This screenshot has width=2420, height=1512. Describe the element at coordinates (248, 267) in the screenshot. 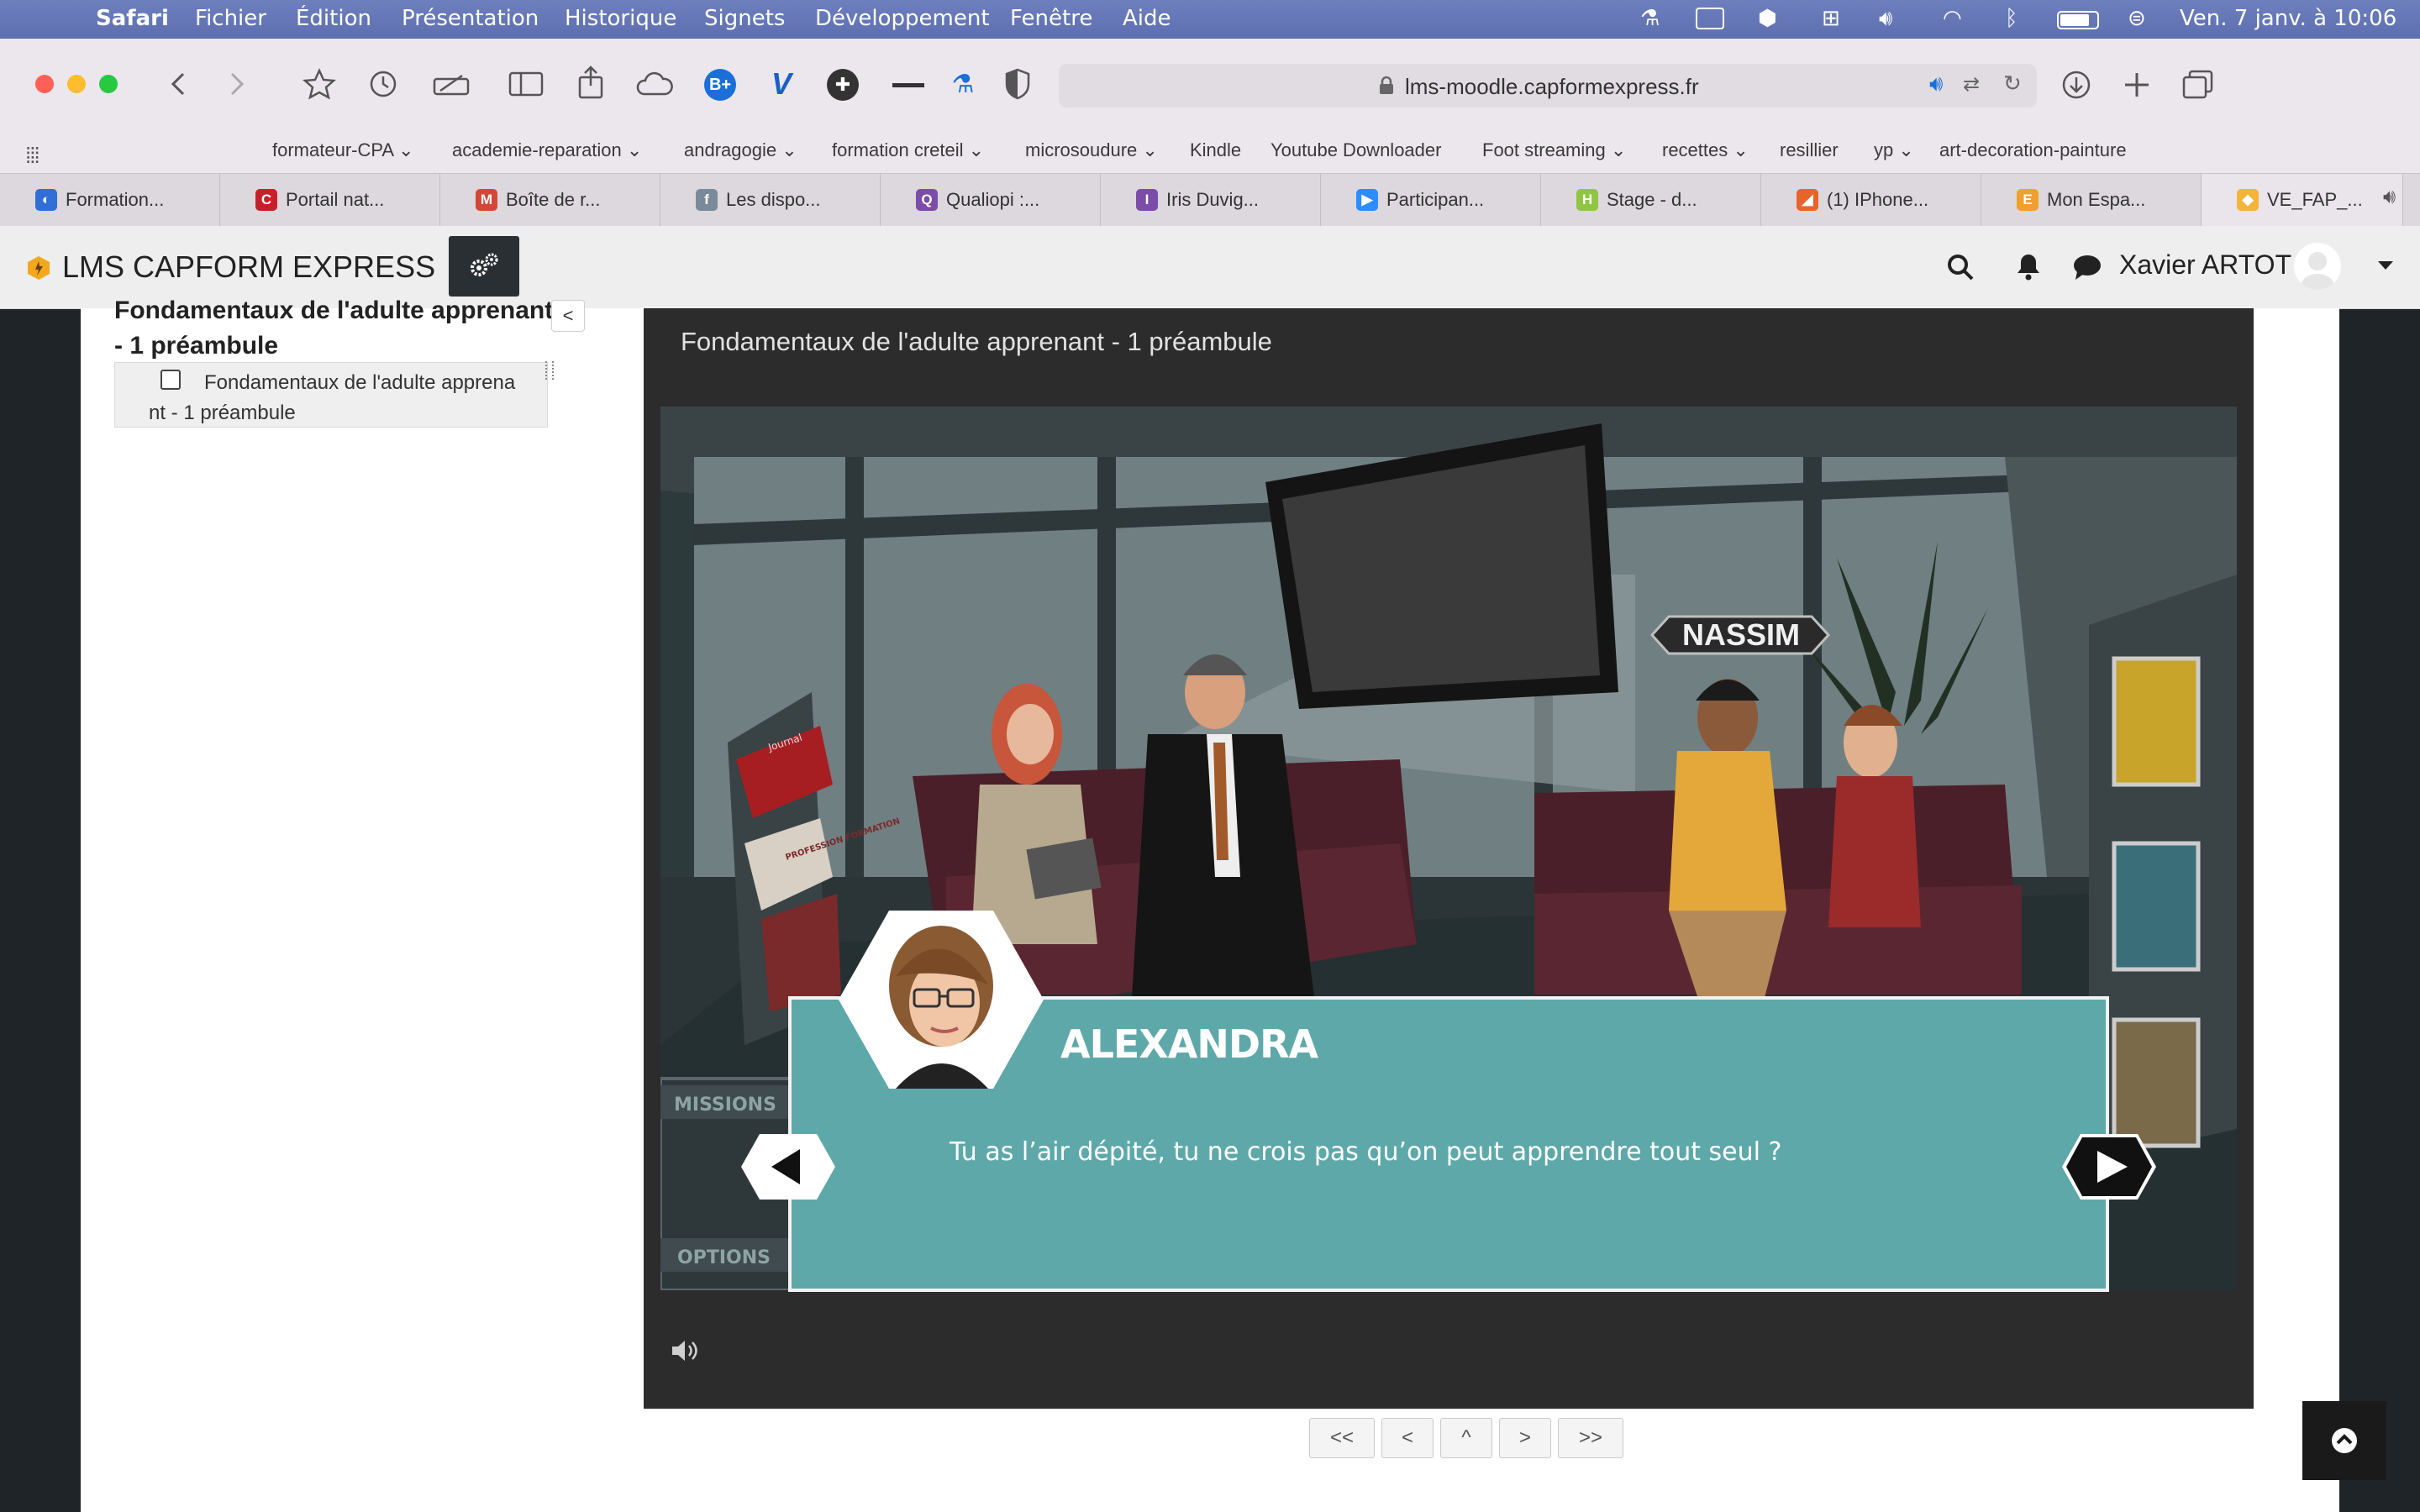

I see `site-name: LMS CAPFORM EXPRESS` at that location.